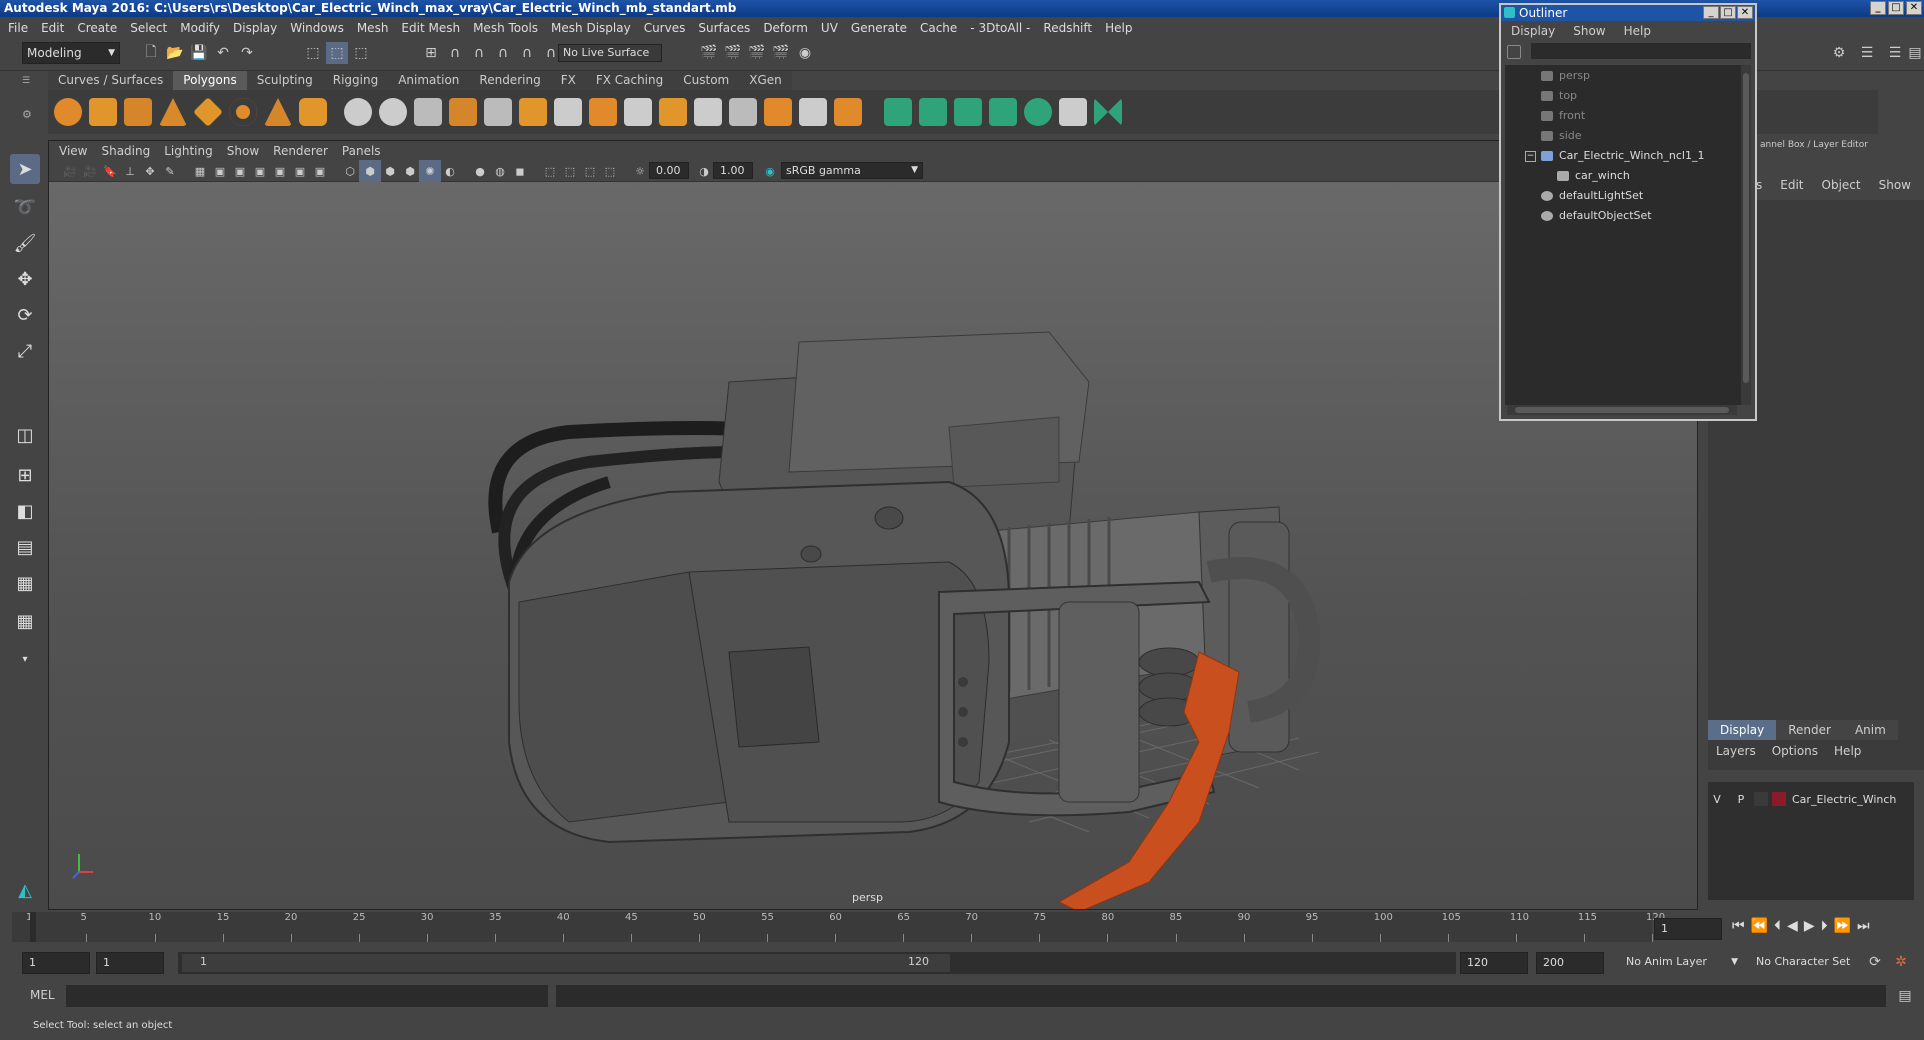 The height and width of the screenshot is (1040, 1924). What do you see at coordinates (1895, 53) in the screenshot?
I see `tool-settings-icon: ☰` at bounding box center [1895, 53].